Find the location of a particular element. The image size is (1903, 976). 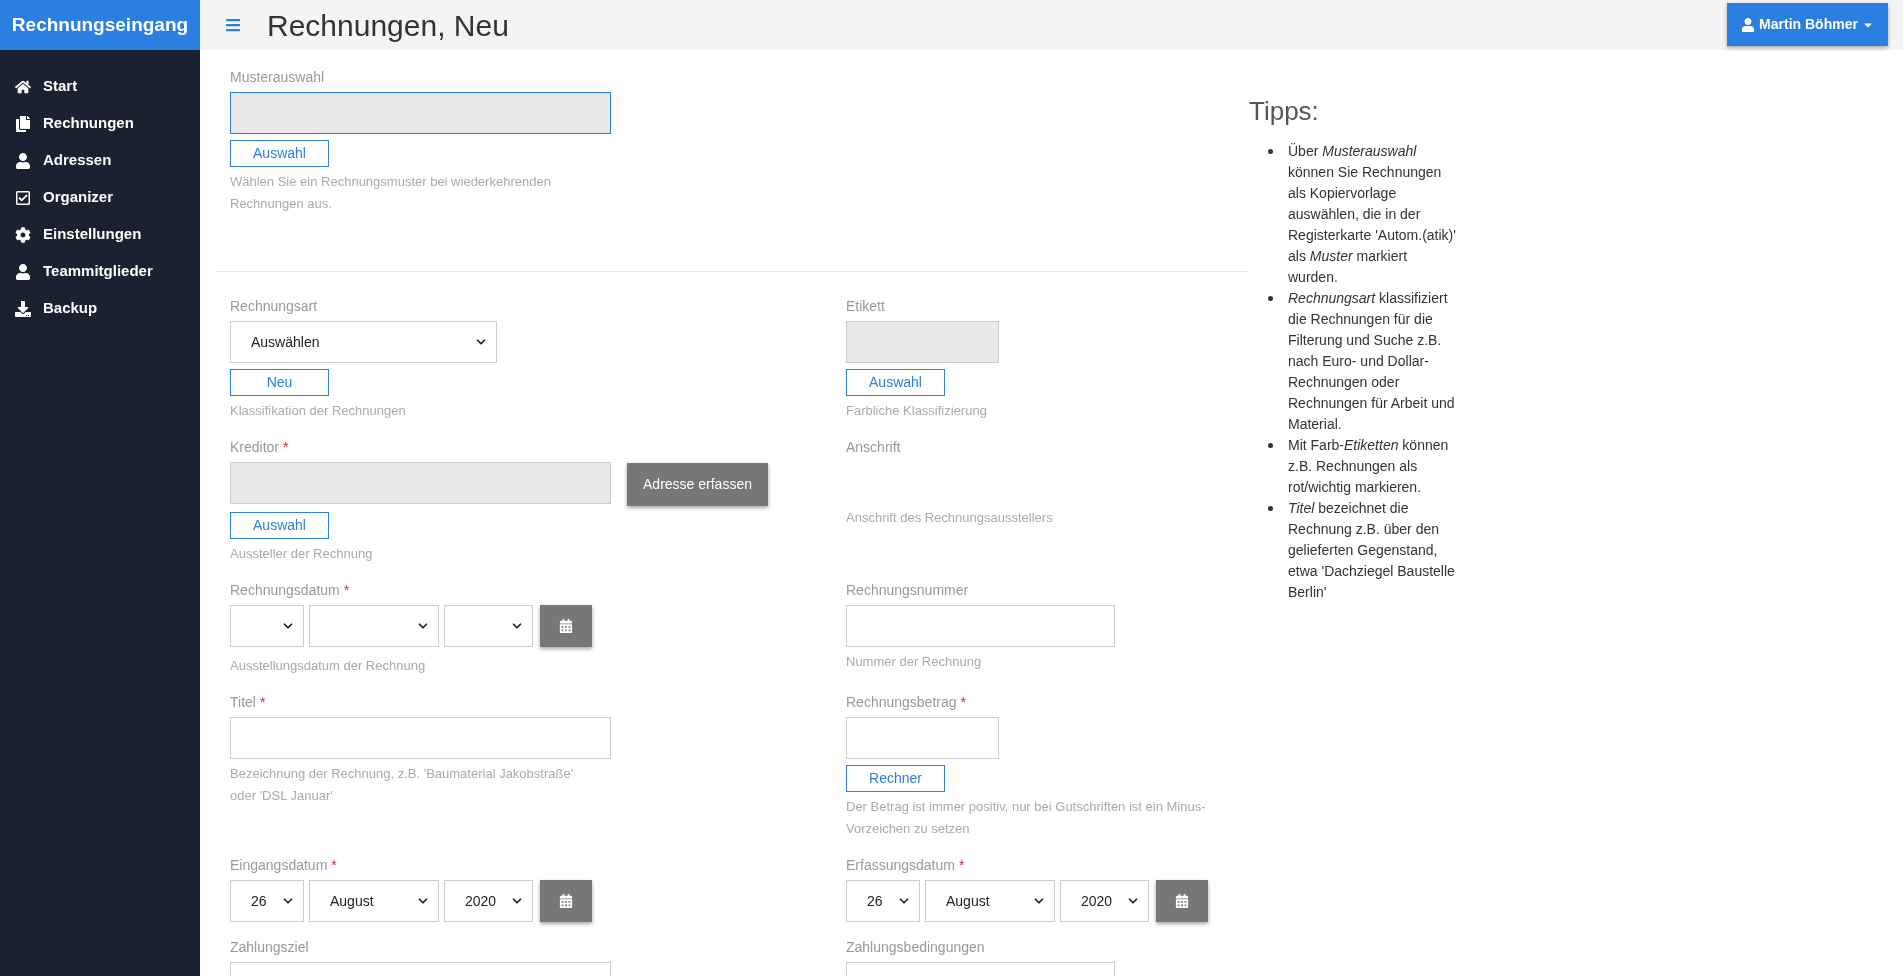

tip-text: Titel bezeichnet die Rechnung z.B. über den gelieferten Gegenstand, etwa 'Dachziegel Baustelle Berlin' is located at coordinates (1372, 550).